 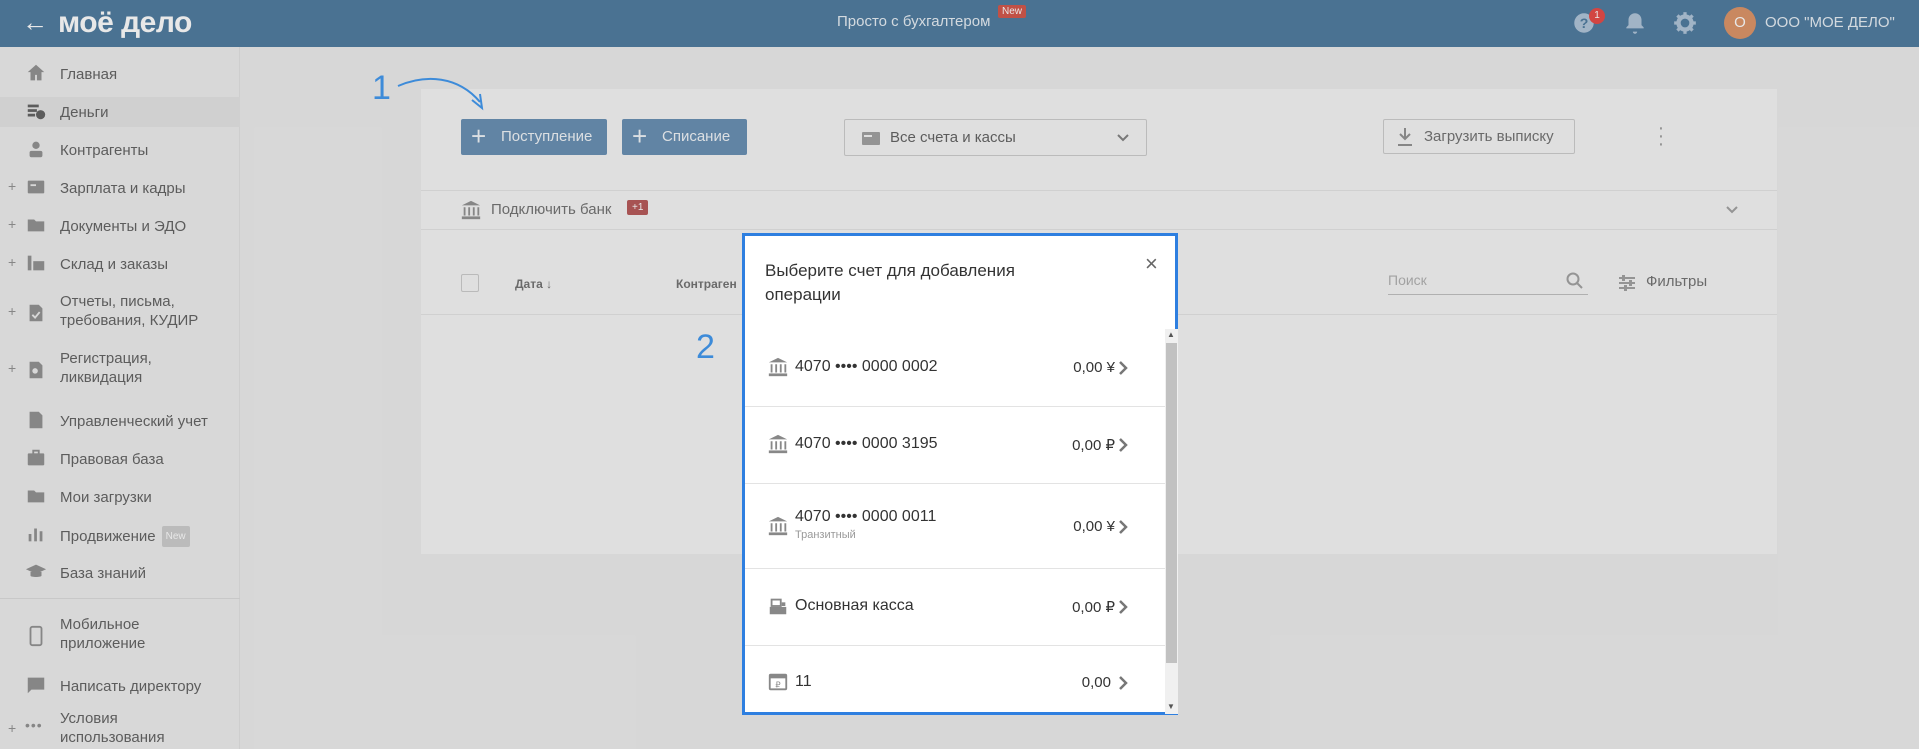 What do you see at coordinates (866, 516) in the screenshot?
I see `account-name: 4070 •••• 0000 0011` at bounding box center [866, 516].